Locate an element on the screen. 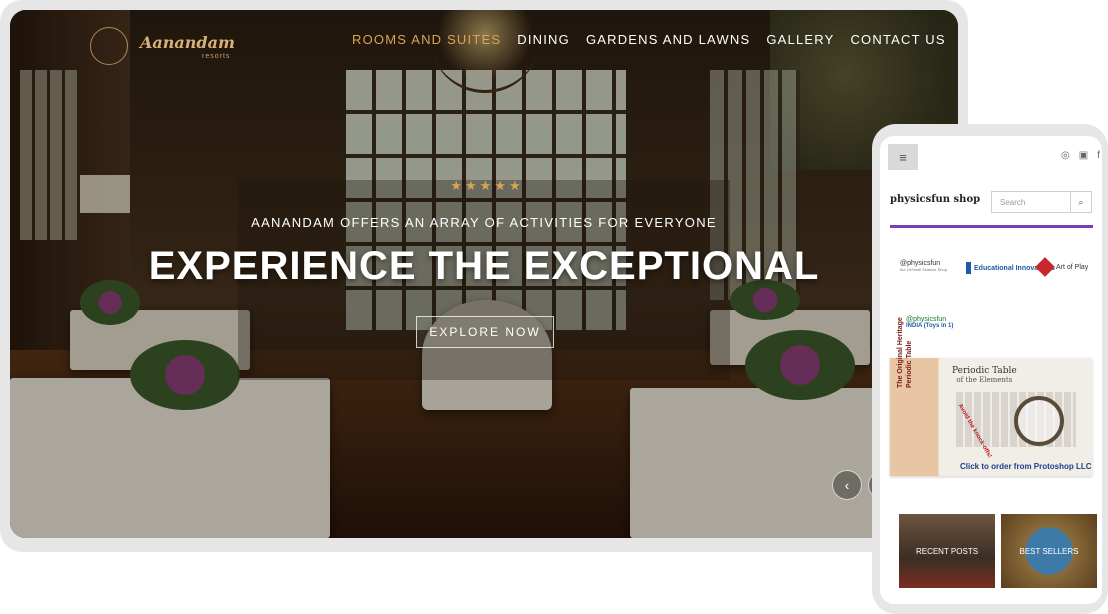 The width and height of the screenshot is (1108, 614). recent-posts-tile: RECENT POSTS is located at coordinates (947, 551).